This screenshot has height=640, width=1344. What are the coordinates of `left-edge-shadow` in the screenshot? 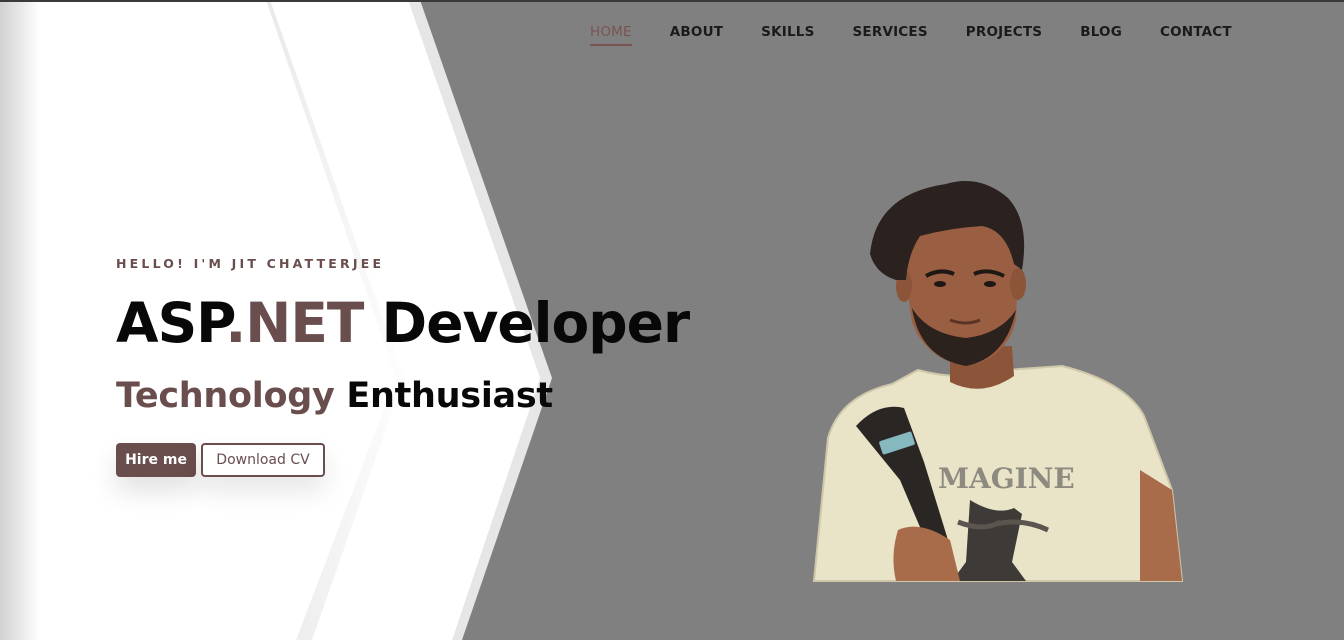 It's located at (20, 320).